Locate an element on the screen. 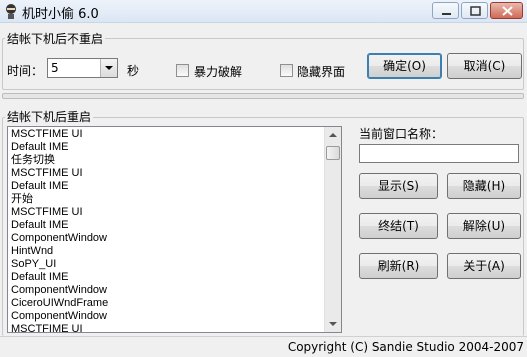 The width and height of the screenshot is (527, 357). about-button: 关于(A) is located at coordinates (484, 266).